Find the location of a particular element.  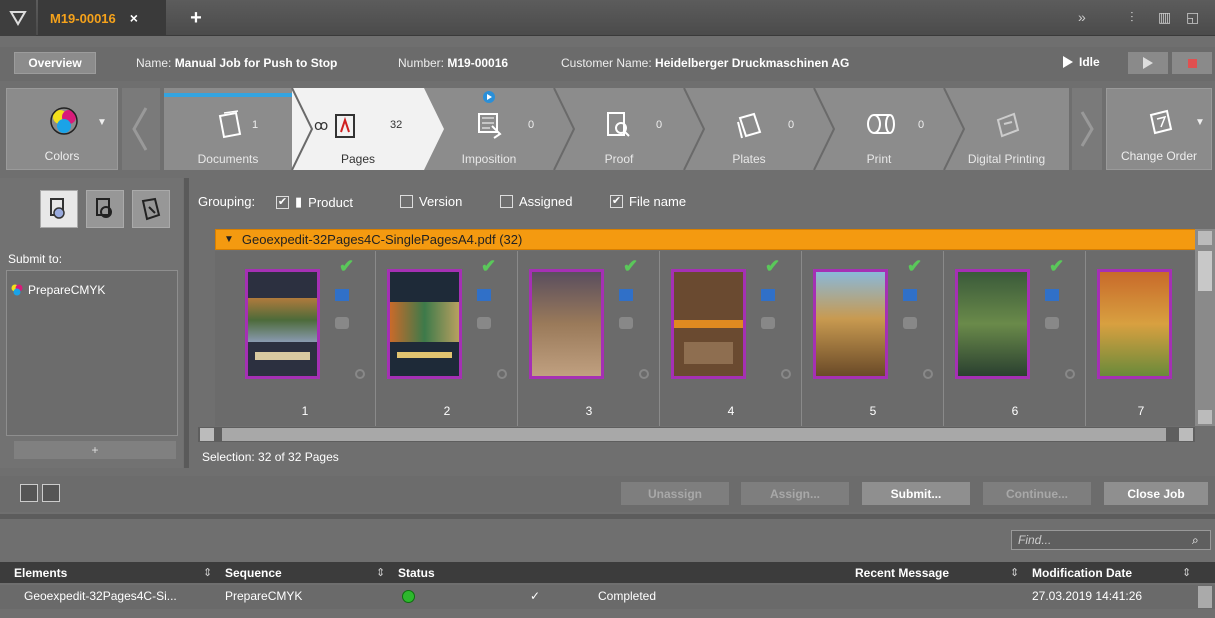

columns-icon: ▥ is located at coordinates (1164, 17).